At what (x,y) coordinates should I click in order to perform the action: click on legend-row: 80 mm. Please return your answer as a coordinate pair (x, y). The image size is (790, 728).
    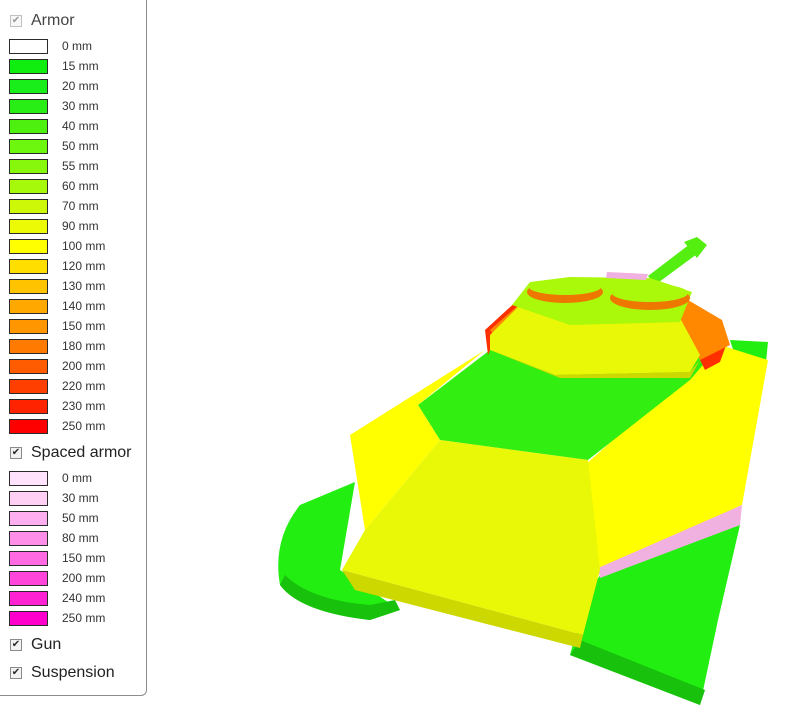
    Looking at the image, I should click on (54, 538).